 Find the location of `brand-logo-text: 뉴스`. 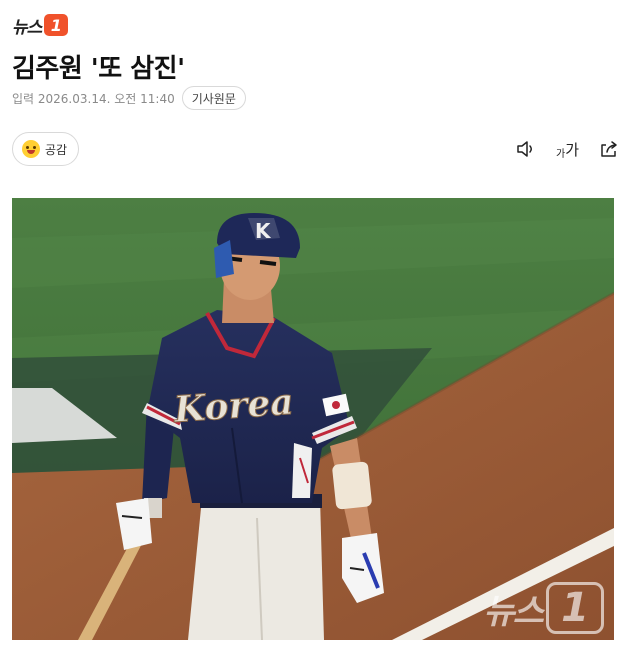

brand-logo-text: 뉴스 is located at coordinates (27, 27).